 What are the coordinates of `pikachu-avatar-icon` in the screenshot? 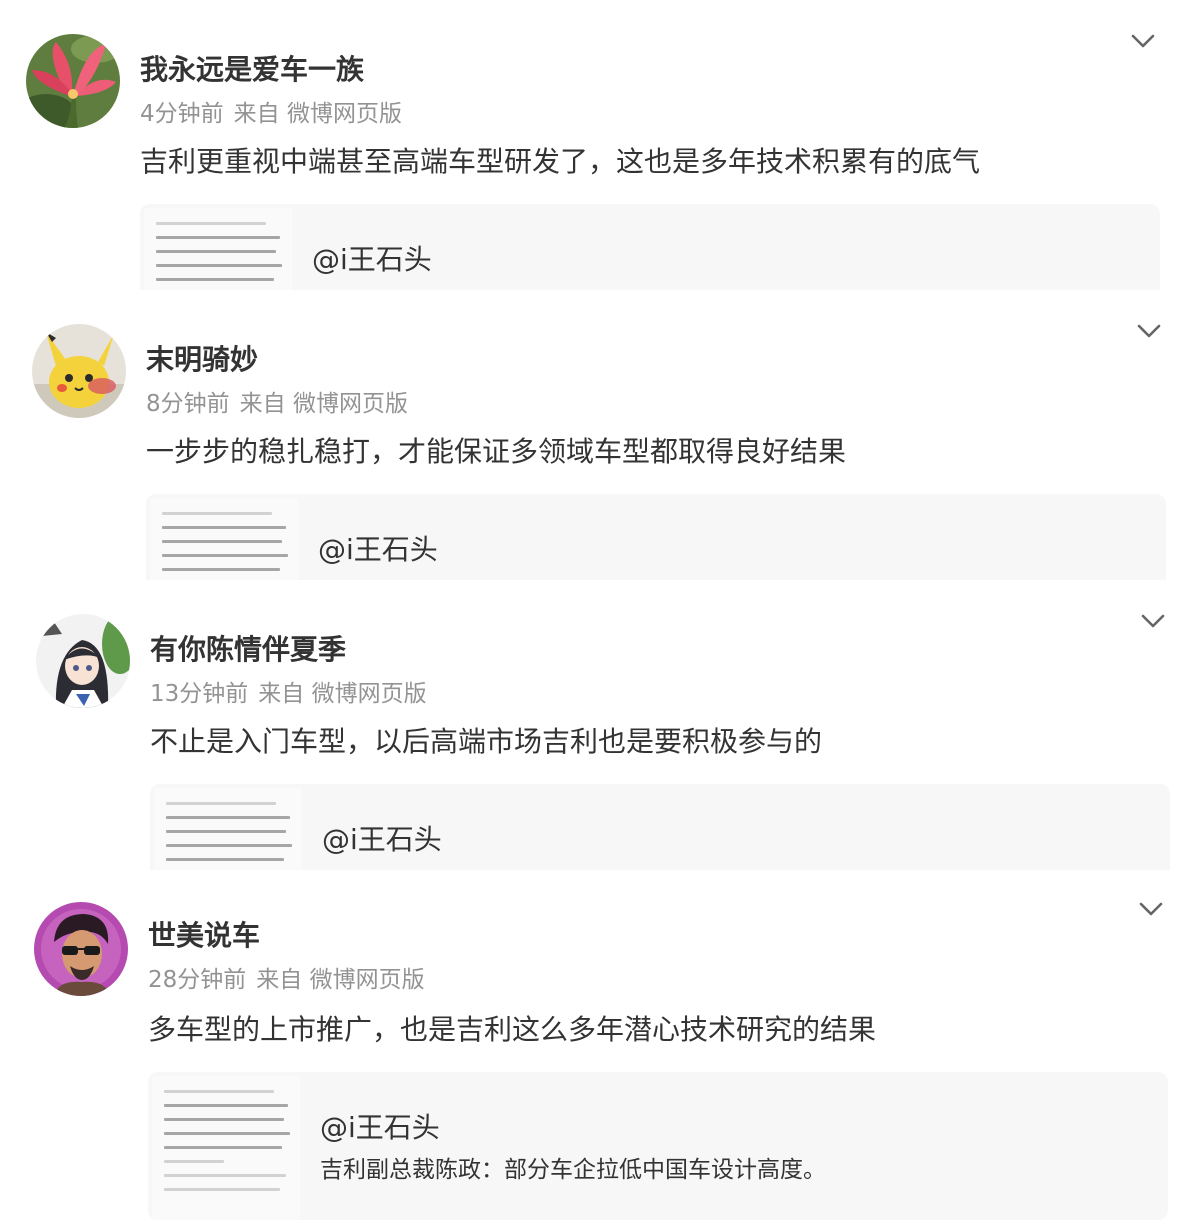 It's located at (79, 371).